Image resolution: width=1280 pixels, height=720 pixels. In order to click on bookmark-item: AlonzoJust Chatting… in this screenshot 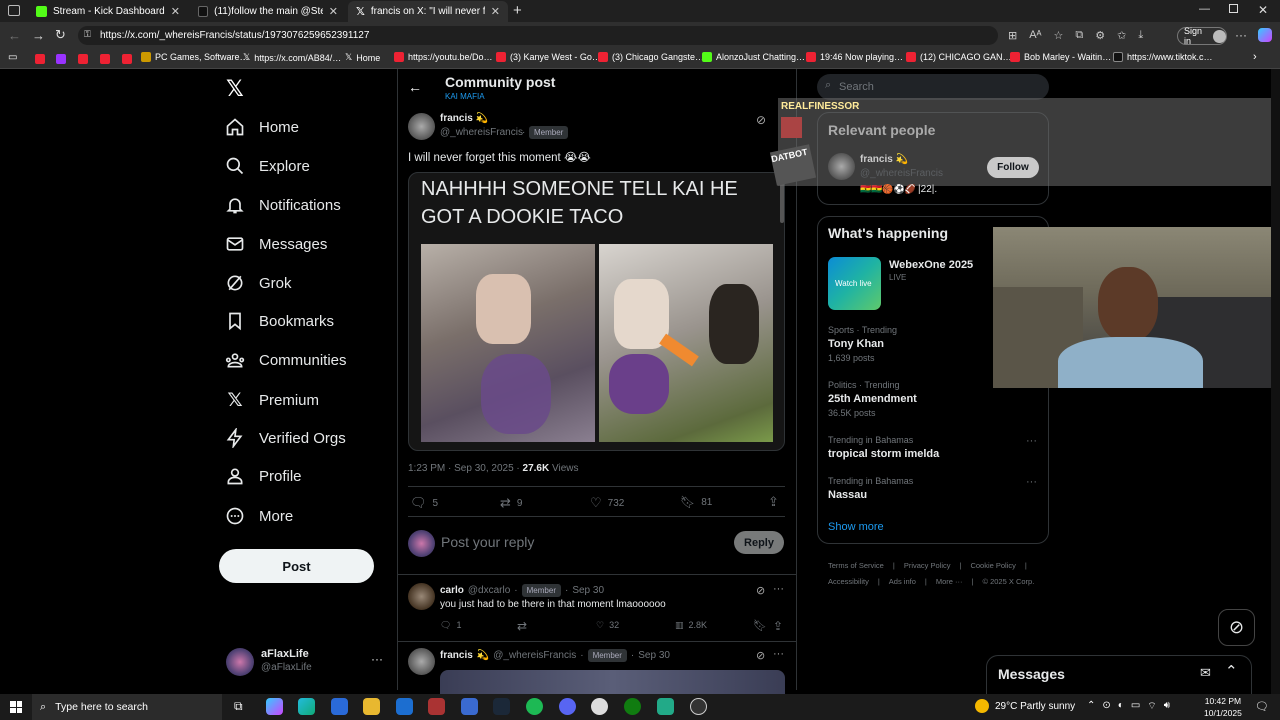, I will do `click(753, 57)`.